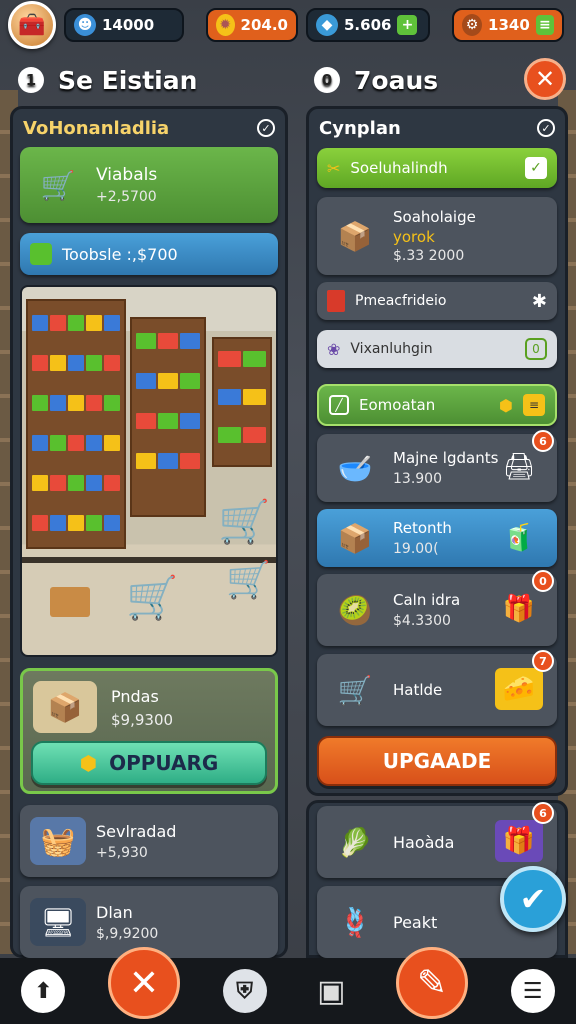 The image size is (576, 1024). I want to click on bowl-icon: 🥣, so click(355, 468).